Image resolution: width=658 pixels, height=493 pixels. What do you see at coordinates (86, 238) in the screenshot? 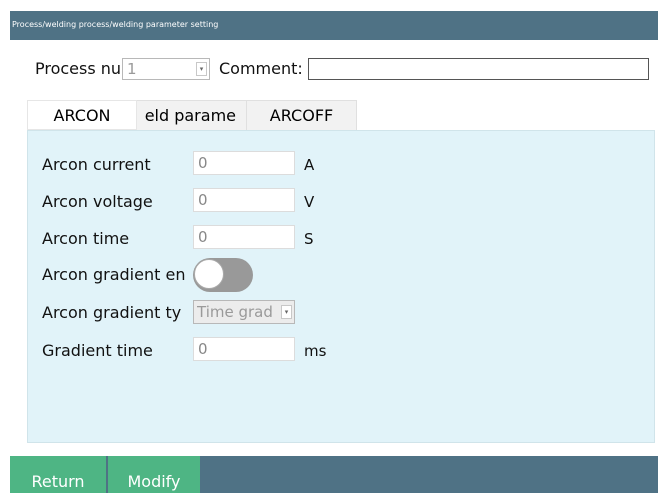
I see `arcon-time-label: Arcon time` at bounding box center [86, 238].